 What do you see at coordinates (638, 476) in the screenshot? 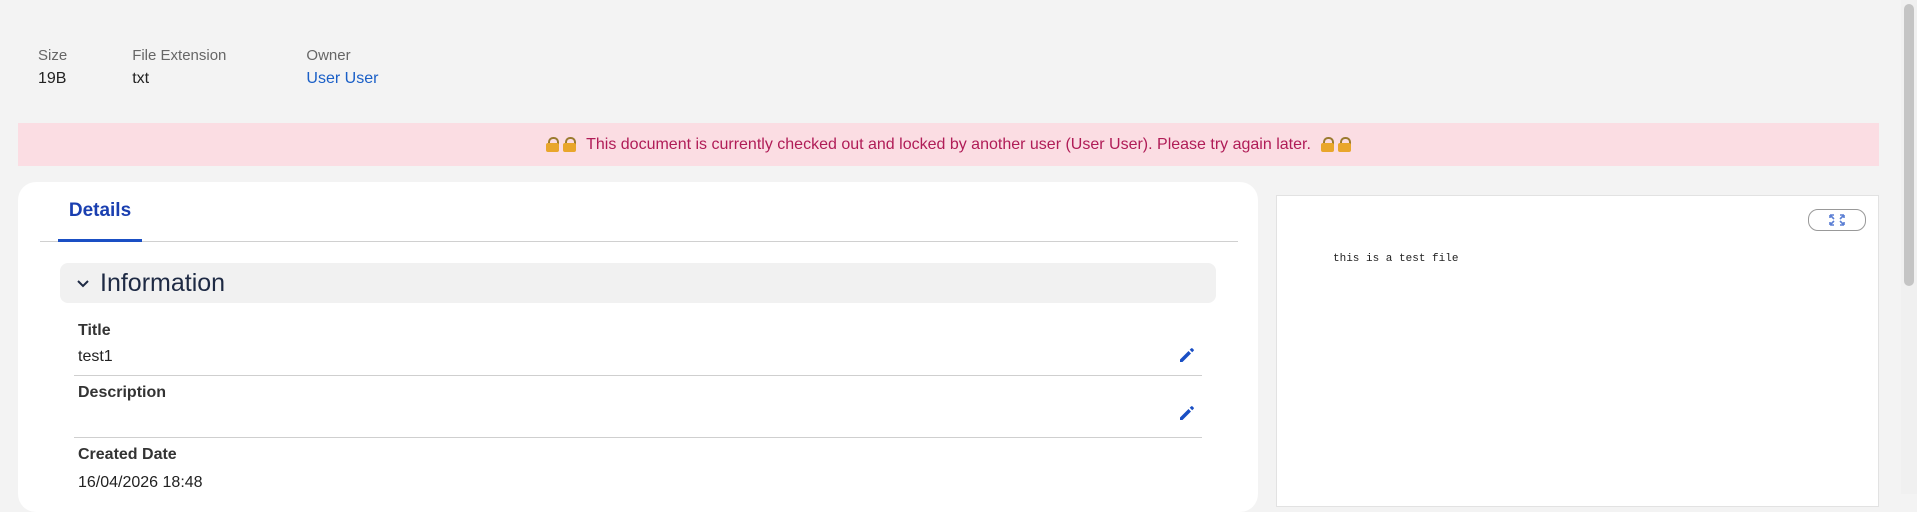
I see `created-date-field: Created Date 16/04/2026 18:48` at bounding box center [638, 476].